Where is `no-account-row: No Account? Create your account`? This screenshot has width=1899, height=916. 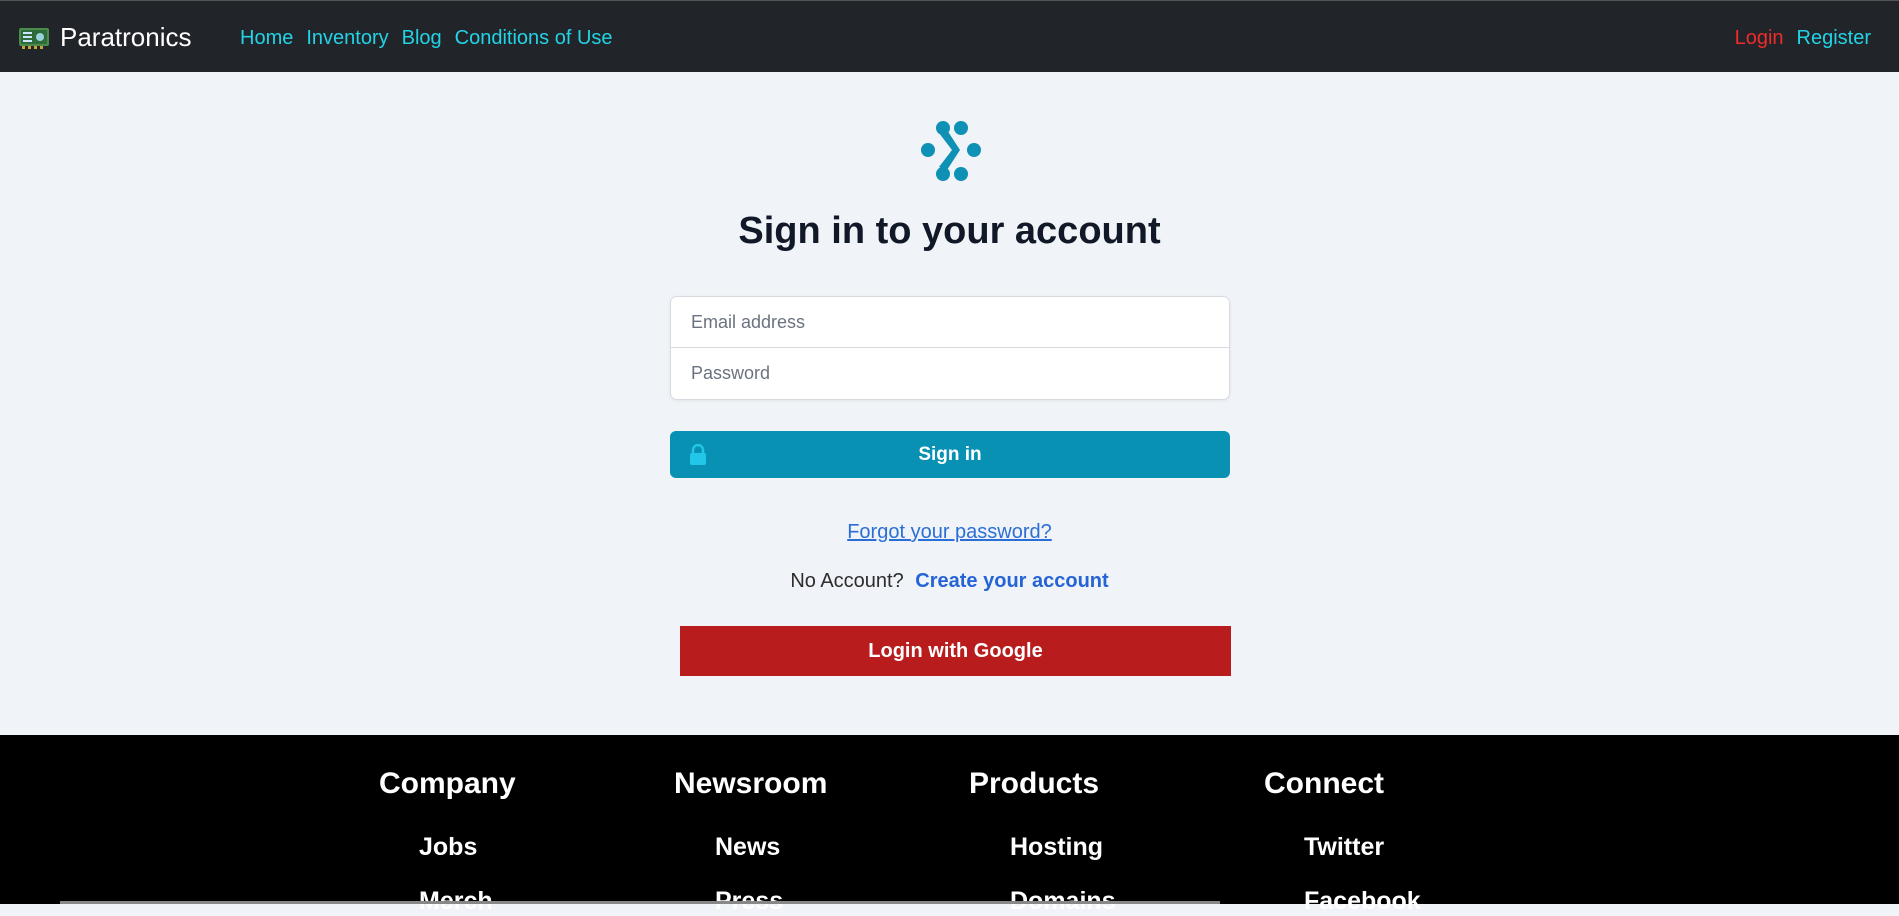 no-account-row: No Account? Create your account is located at coordinates (949, 581).